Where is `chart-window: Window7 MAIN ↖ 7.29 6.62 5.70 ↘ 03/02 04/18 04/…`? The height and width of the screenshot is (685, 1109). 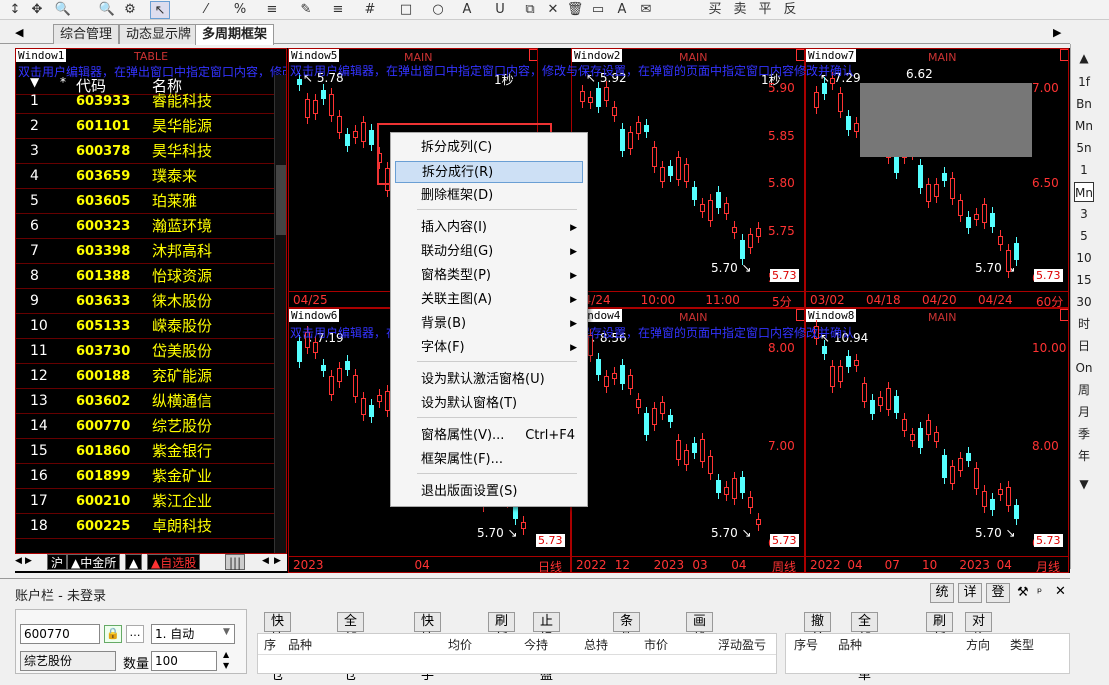 chart-window: Window7 MAIN ↖ 7.29 6.62 5.70 ↘ 03/02 04/18 04/… is located at coordinates (937, 178).